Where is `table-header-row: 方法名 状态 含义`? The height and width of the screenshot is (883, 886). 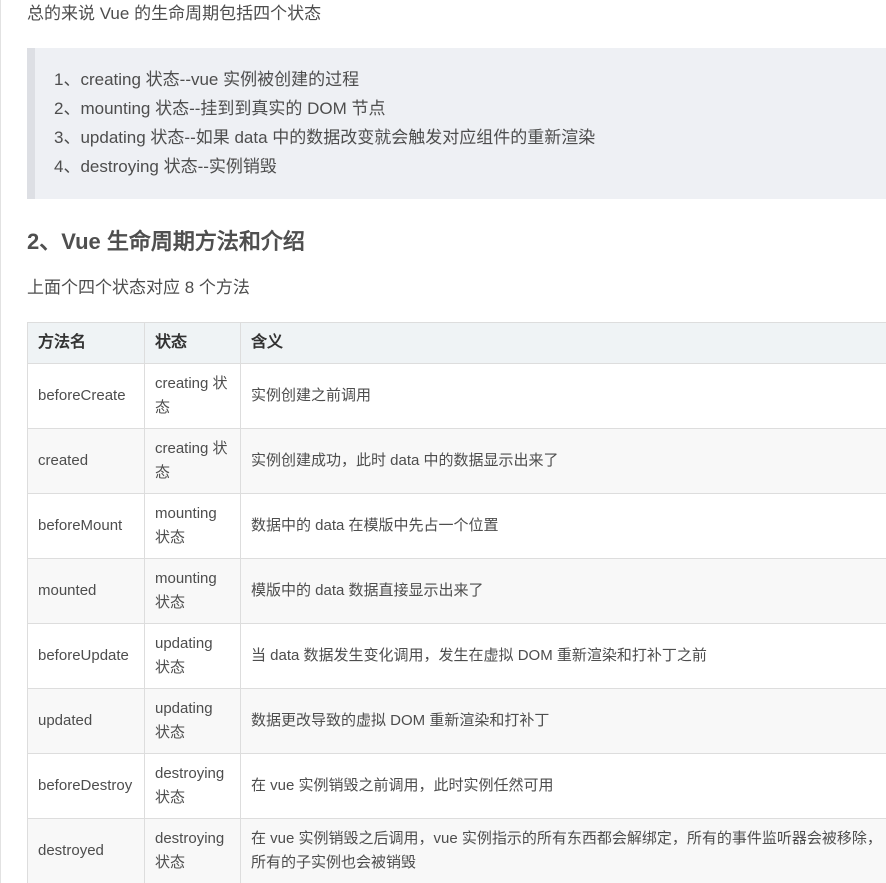
table-header-row: 方法名 状态 含义 is located at coordinates (456, 343).